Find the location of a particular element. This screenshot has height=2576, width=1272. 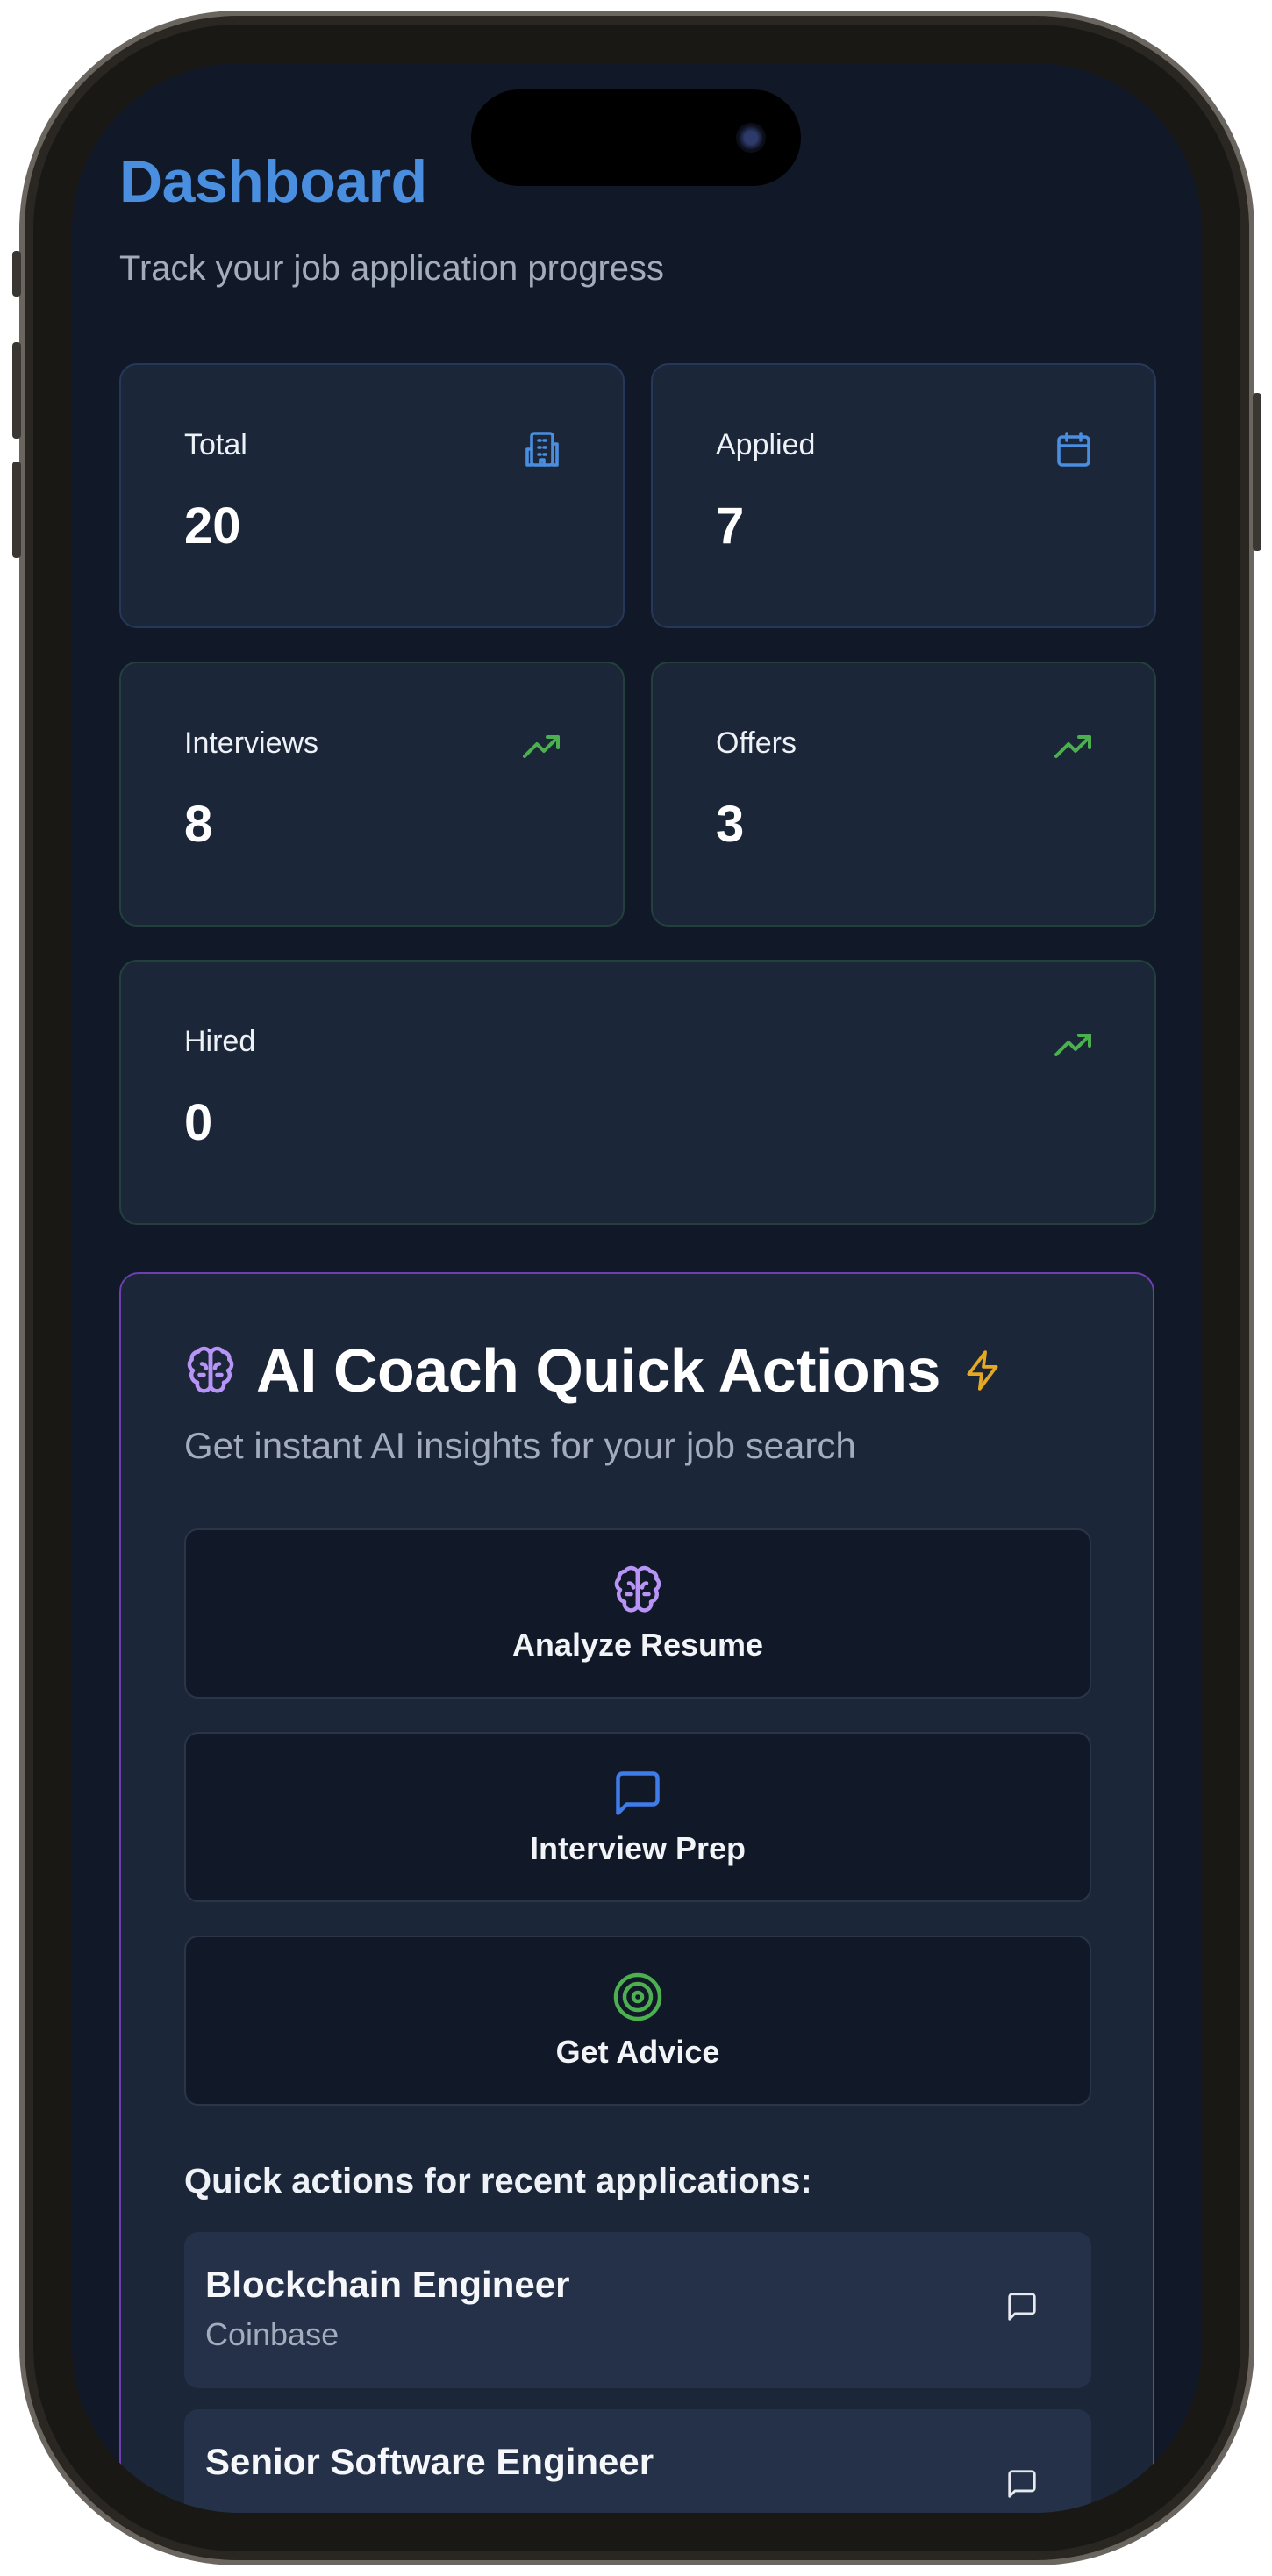

stat-card-hired: Hired 0 is located at coordinates (637, 1092).